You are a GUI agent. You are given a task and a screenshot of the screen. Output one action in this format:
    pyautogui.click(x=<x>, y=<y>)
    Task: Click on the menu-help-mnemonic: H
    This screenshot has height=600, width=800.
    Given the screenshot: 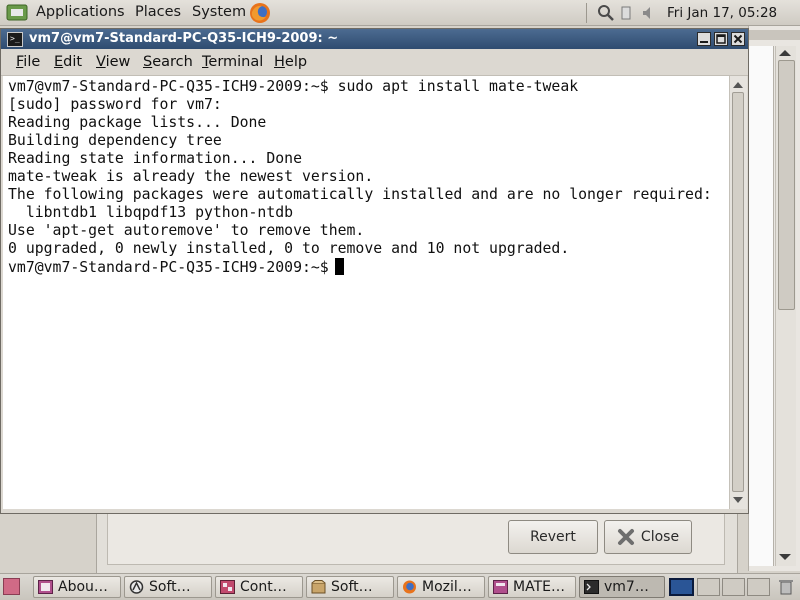 What is the action you would take?
    pyautogui.click(x=279, y=62)
    